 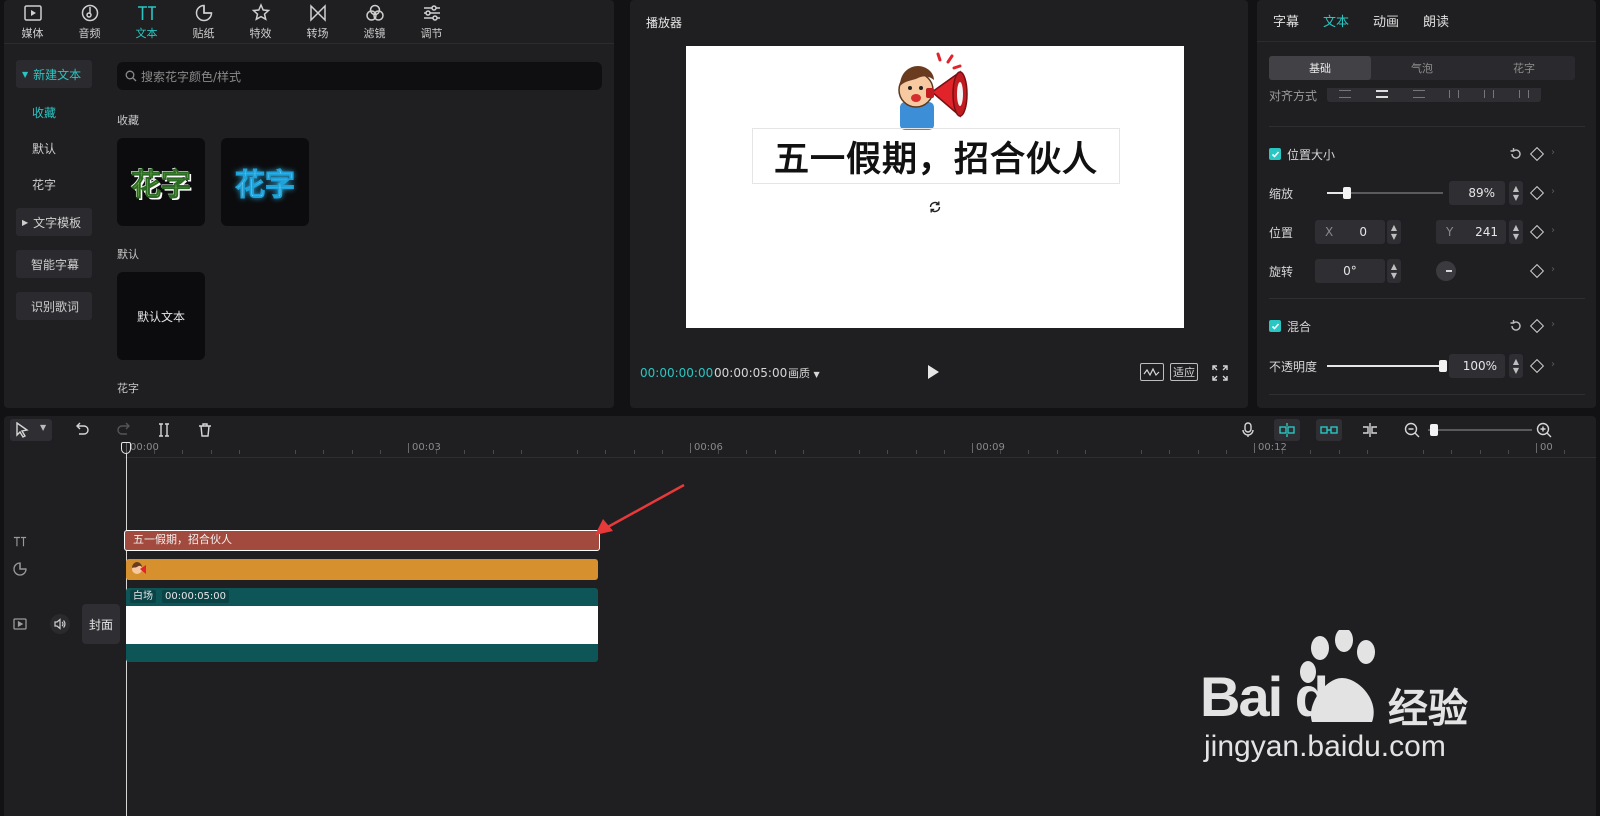 What do you see at coordinates (54, 74) in the screenshot?
I see `sidebar-new-text: ▼ 新建文本` at bounding box center [54, 74].